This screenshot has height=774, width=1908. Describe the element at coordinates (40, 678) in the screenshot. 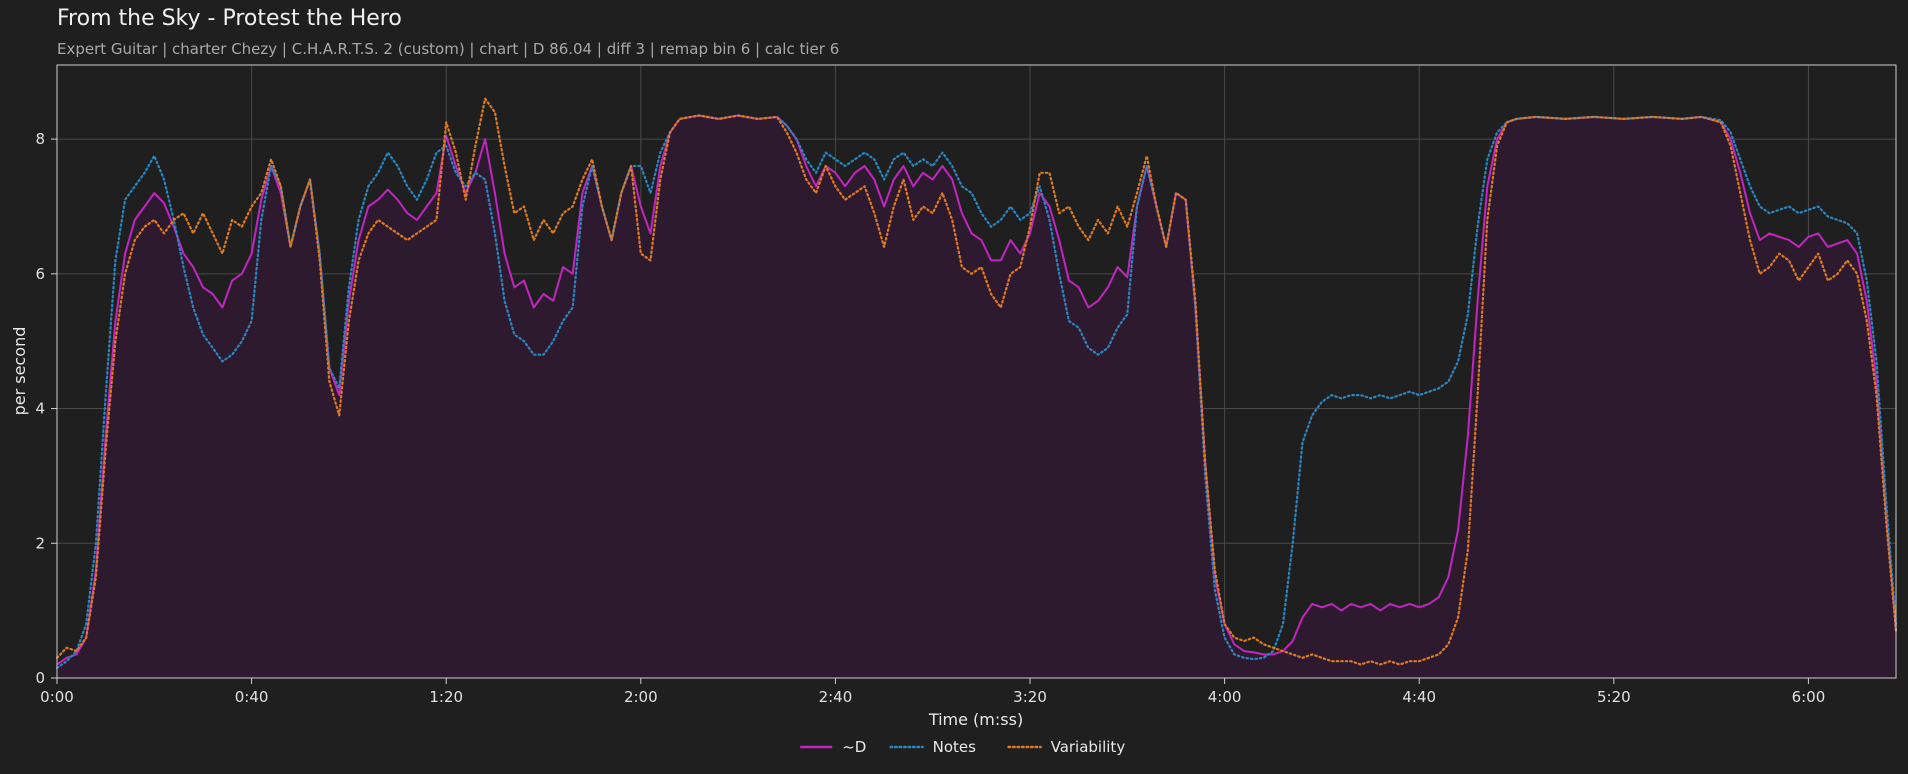

I see `y-tick-label: 0` at that location.